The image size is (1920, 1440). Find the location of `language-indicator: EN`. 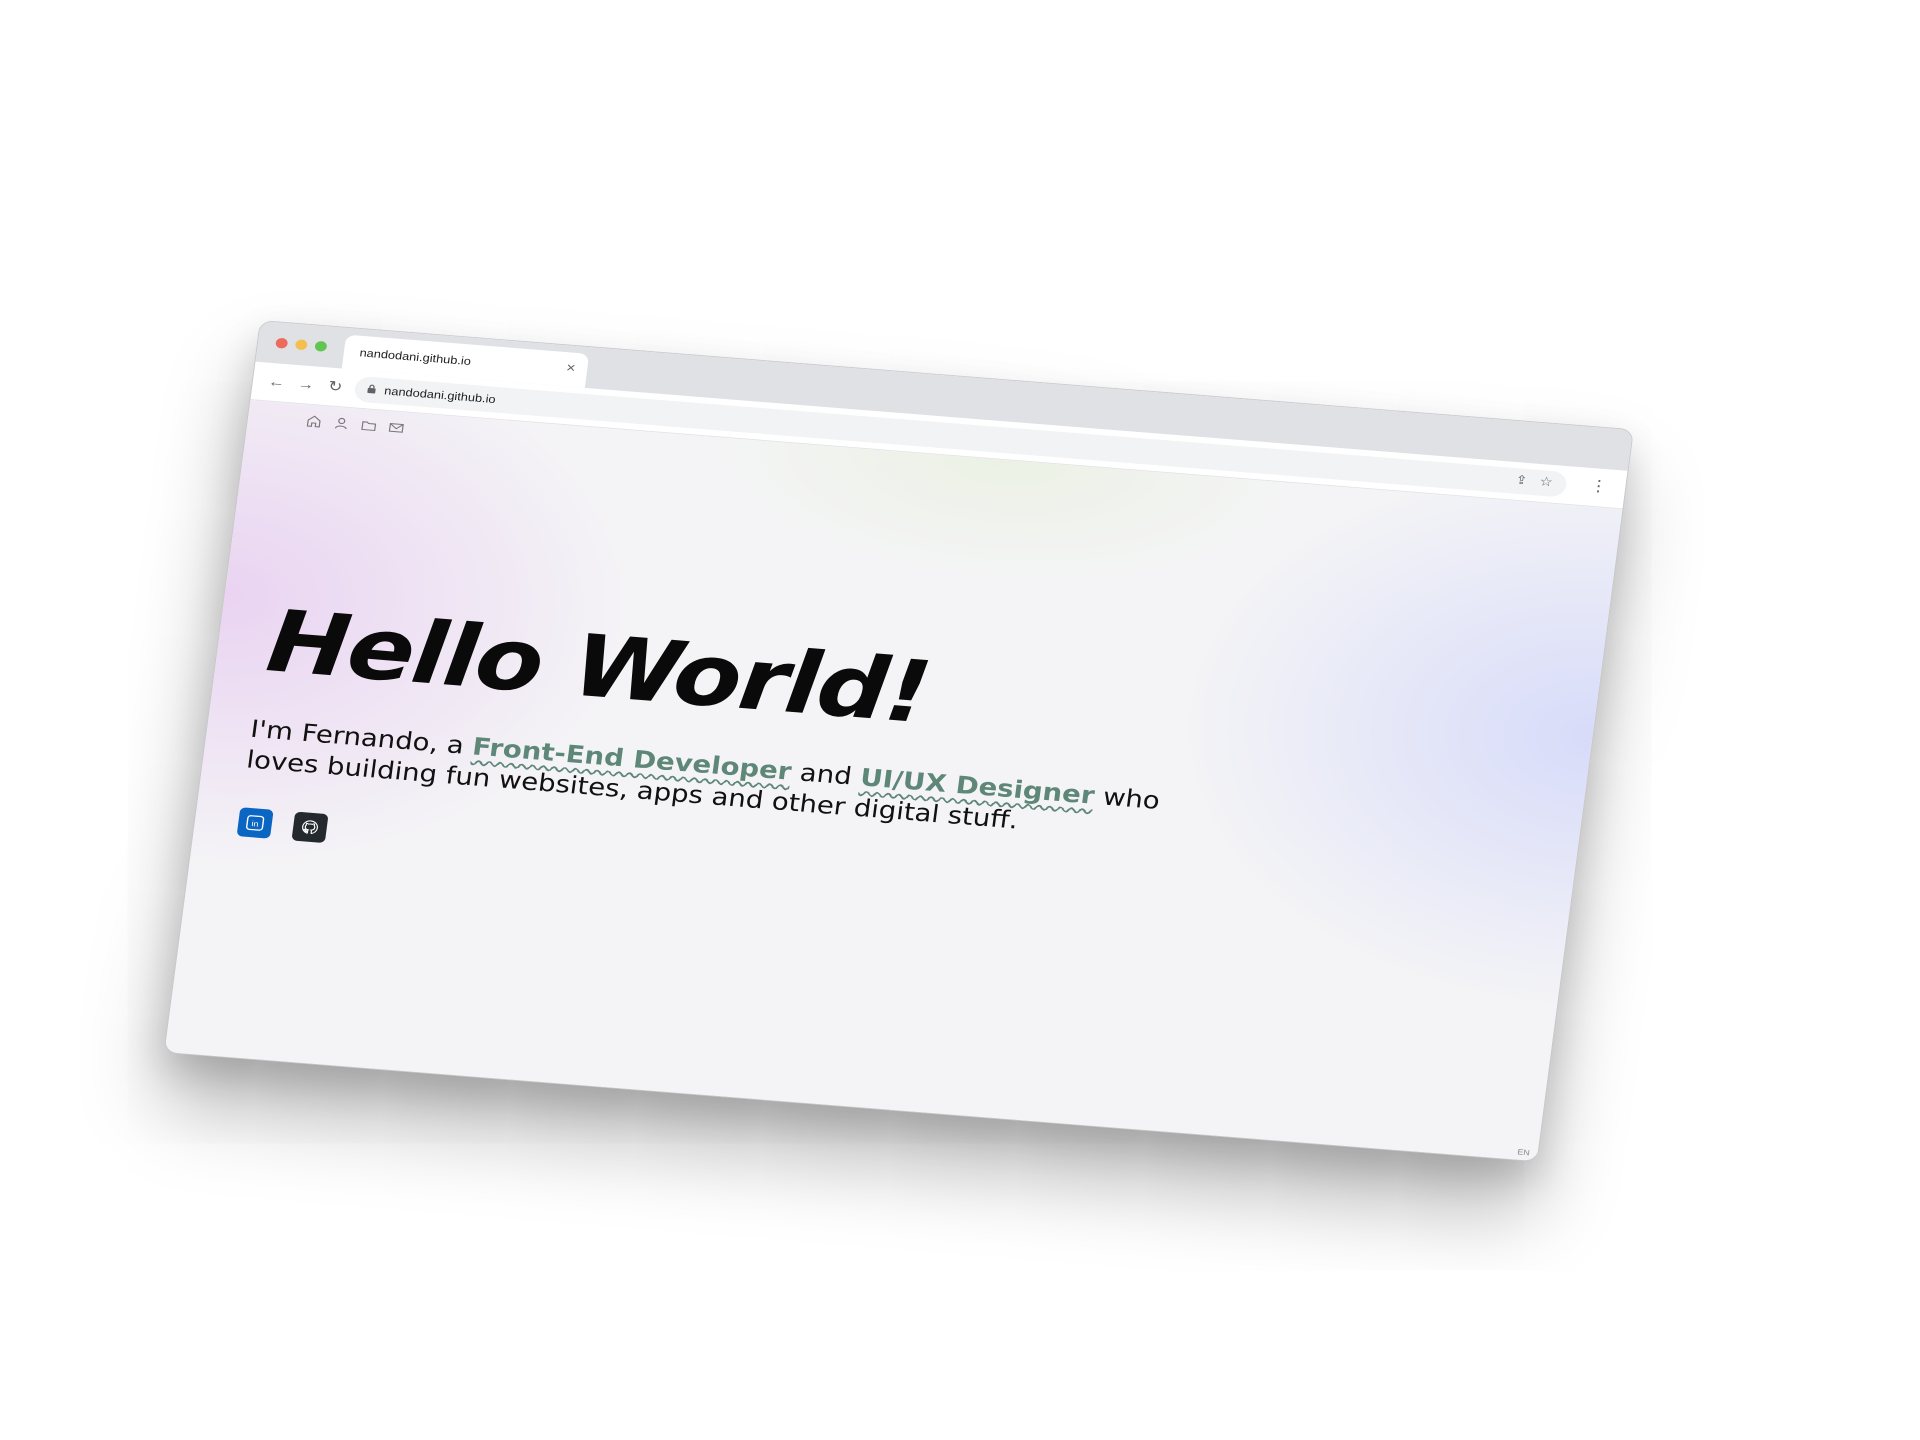

language-indicator: EN is located at coordinates (1523, 1152).